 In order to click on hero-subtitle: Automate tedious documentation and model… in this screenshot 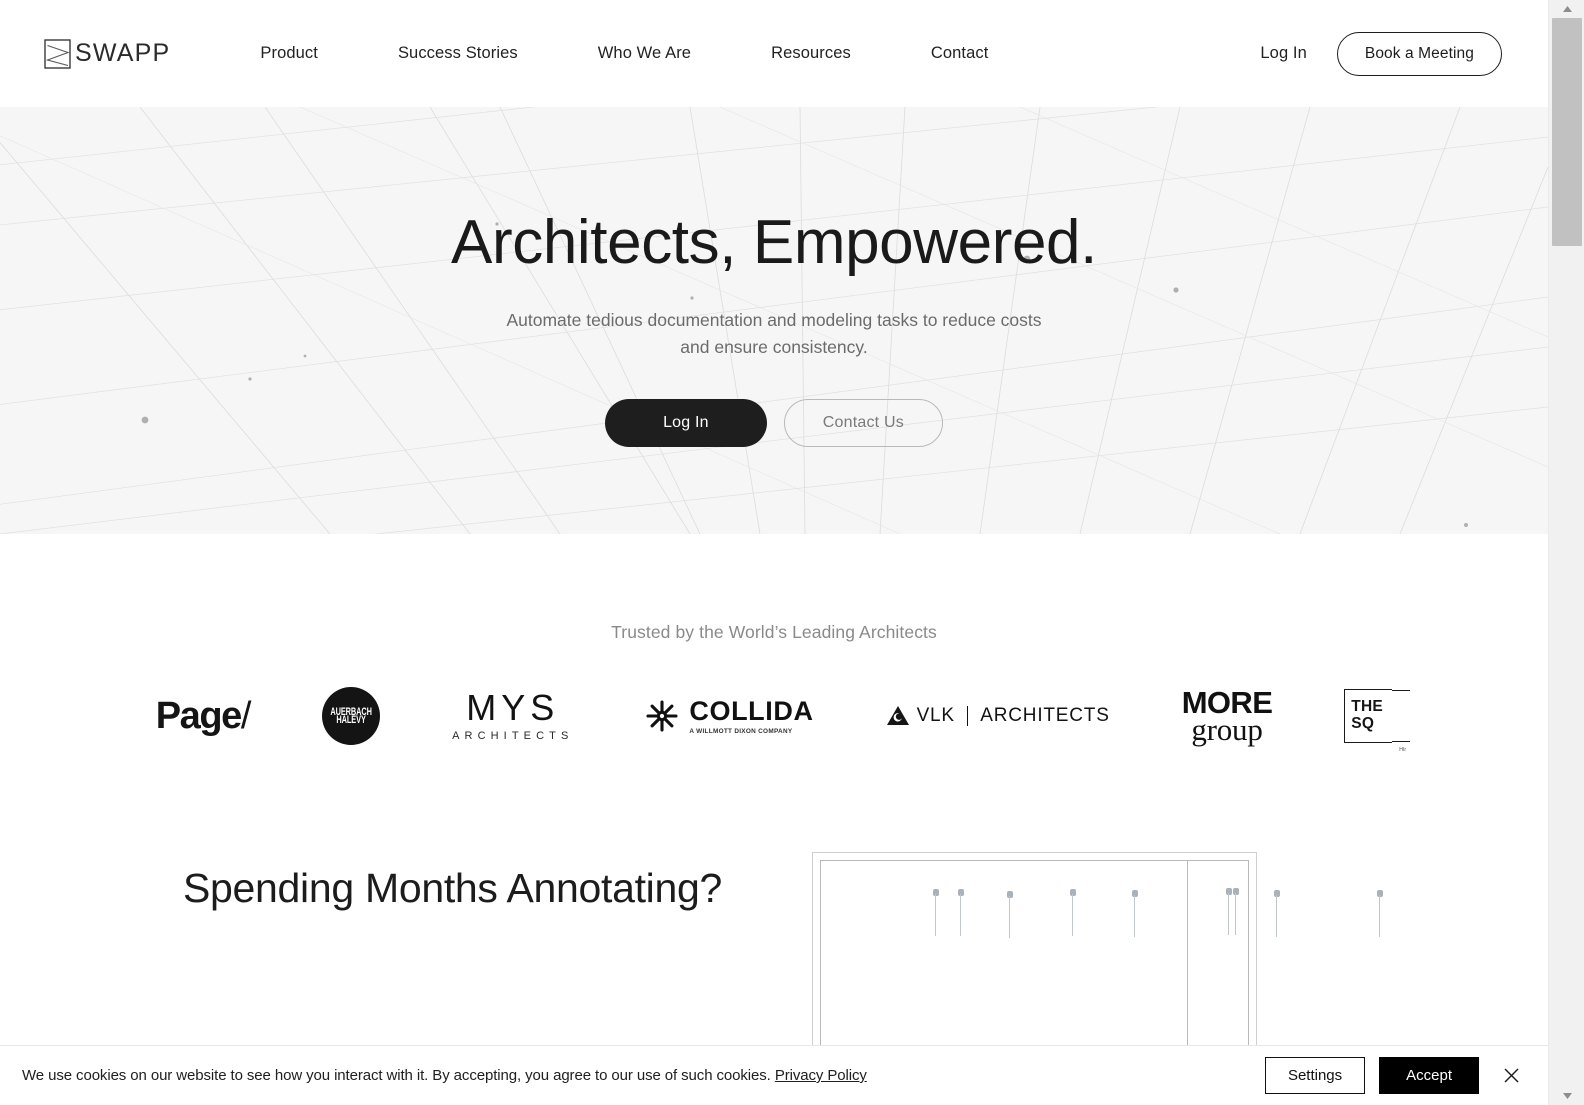, I will do `click(774, 334)`.